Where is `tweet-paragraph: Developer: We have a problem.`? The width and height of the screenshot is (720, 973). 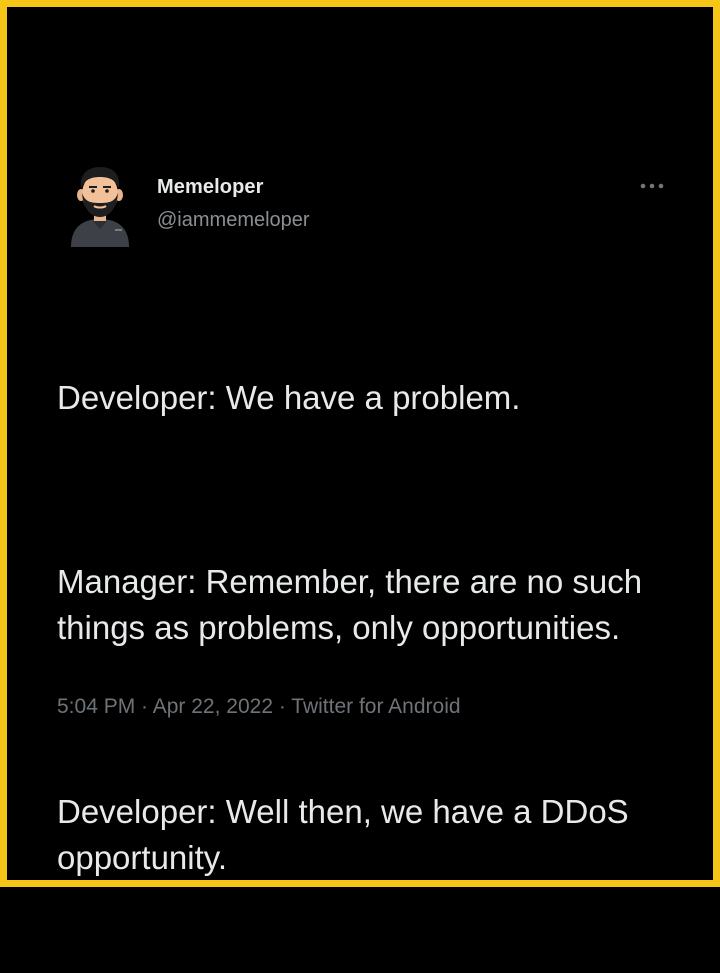
tweet-paragraph: Developer: We have a problem. is located at coordinates (289, 397).